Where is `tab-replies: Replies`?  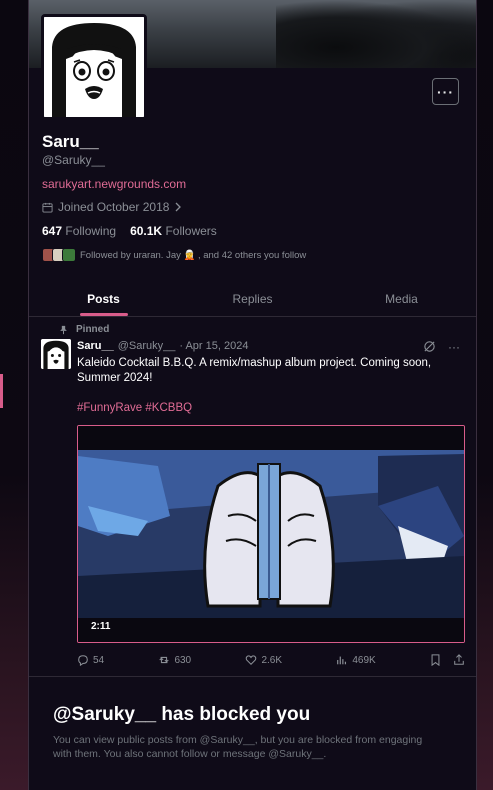 tab-replies: Replies is located at coordinates (252, 298).